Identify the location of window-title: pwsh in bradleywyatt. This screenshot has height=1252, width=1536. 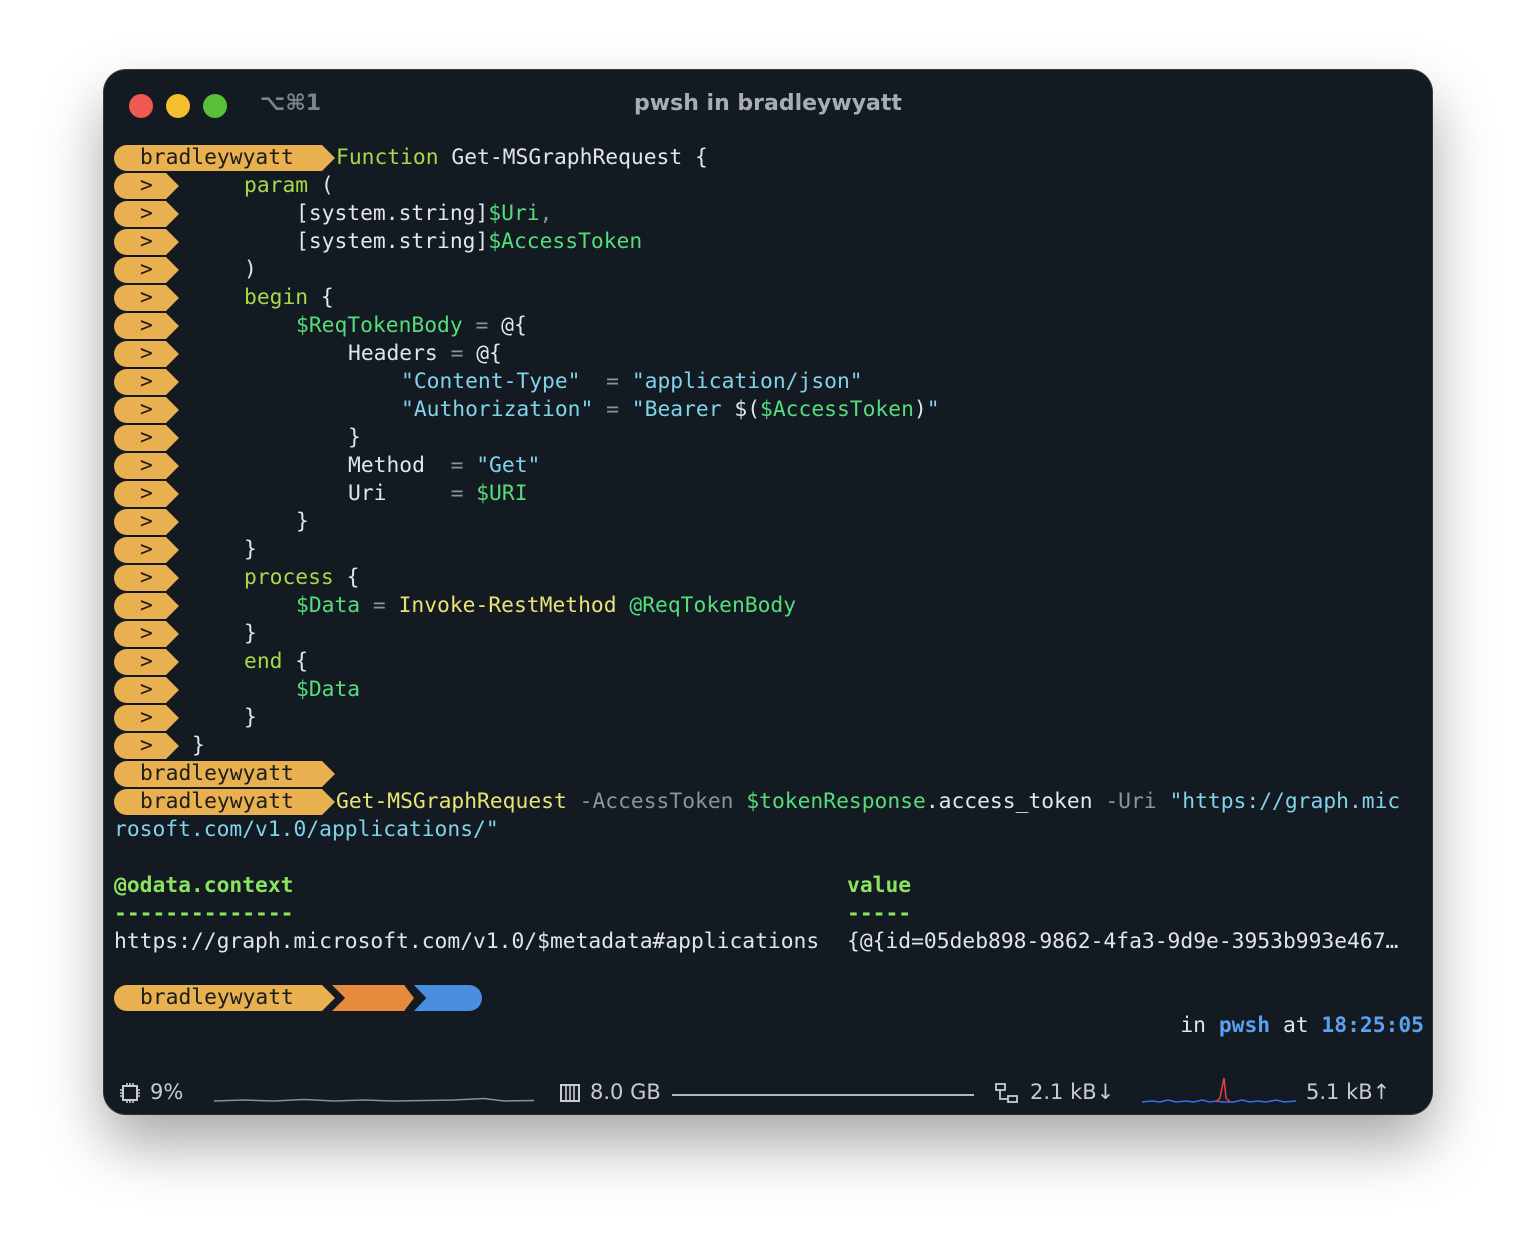
(768, 103).